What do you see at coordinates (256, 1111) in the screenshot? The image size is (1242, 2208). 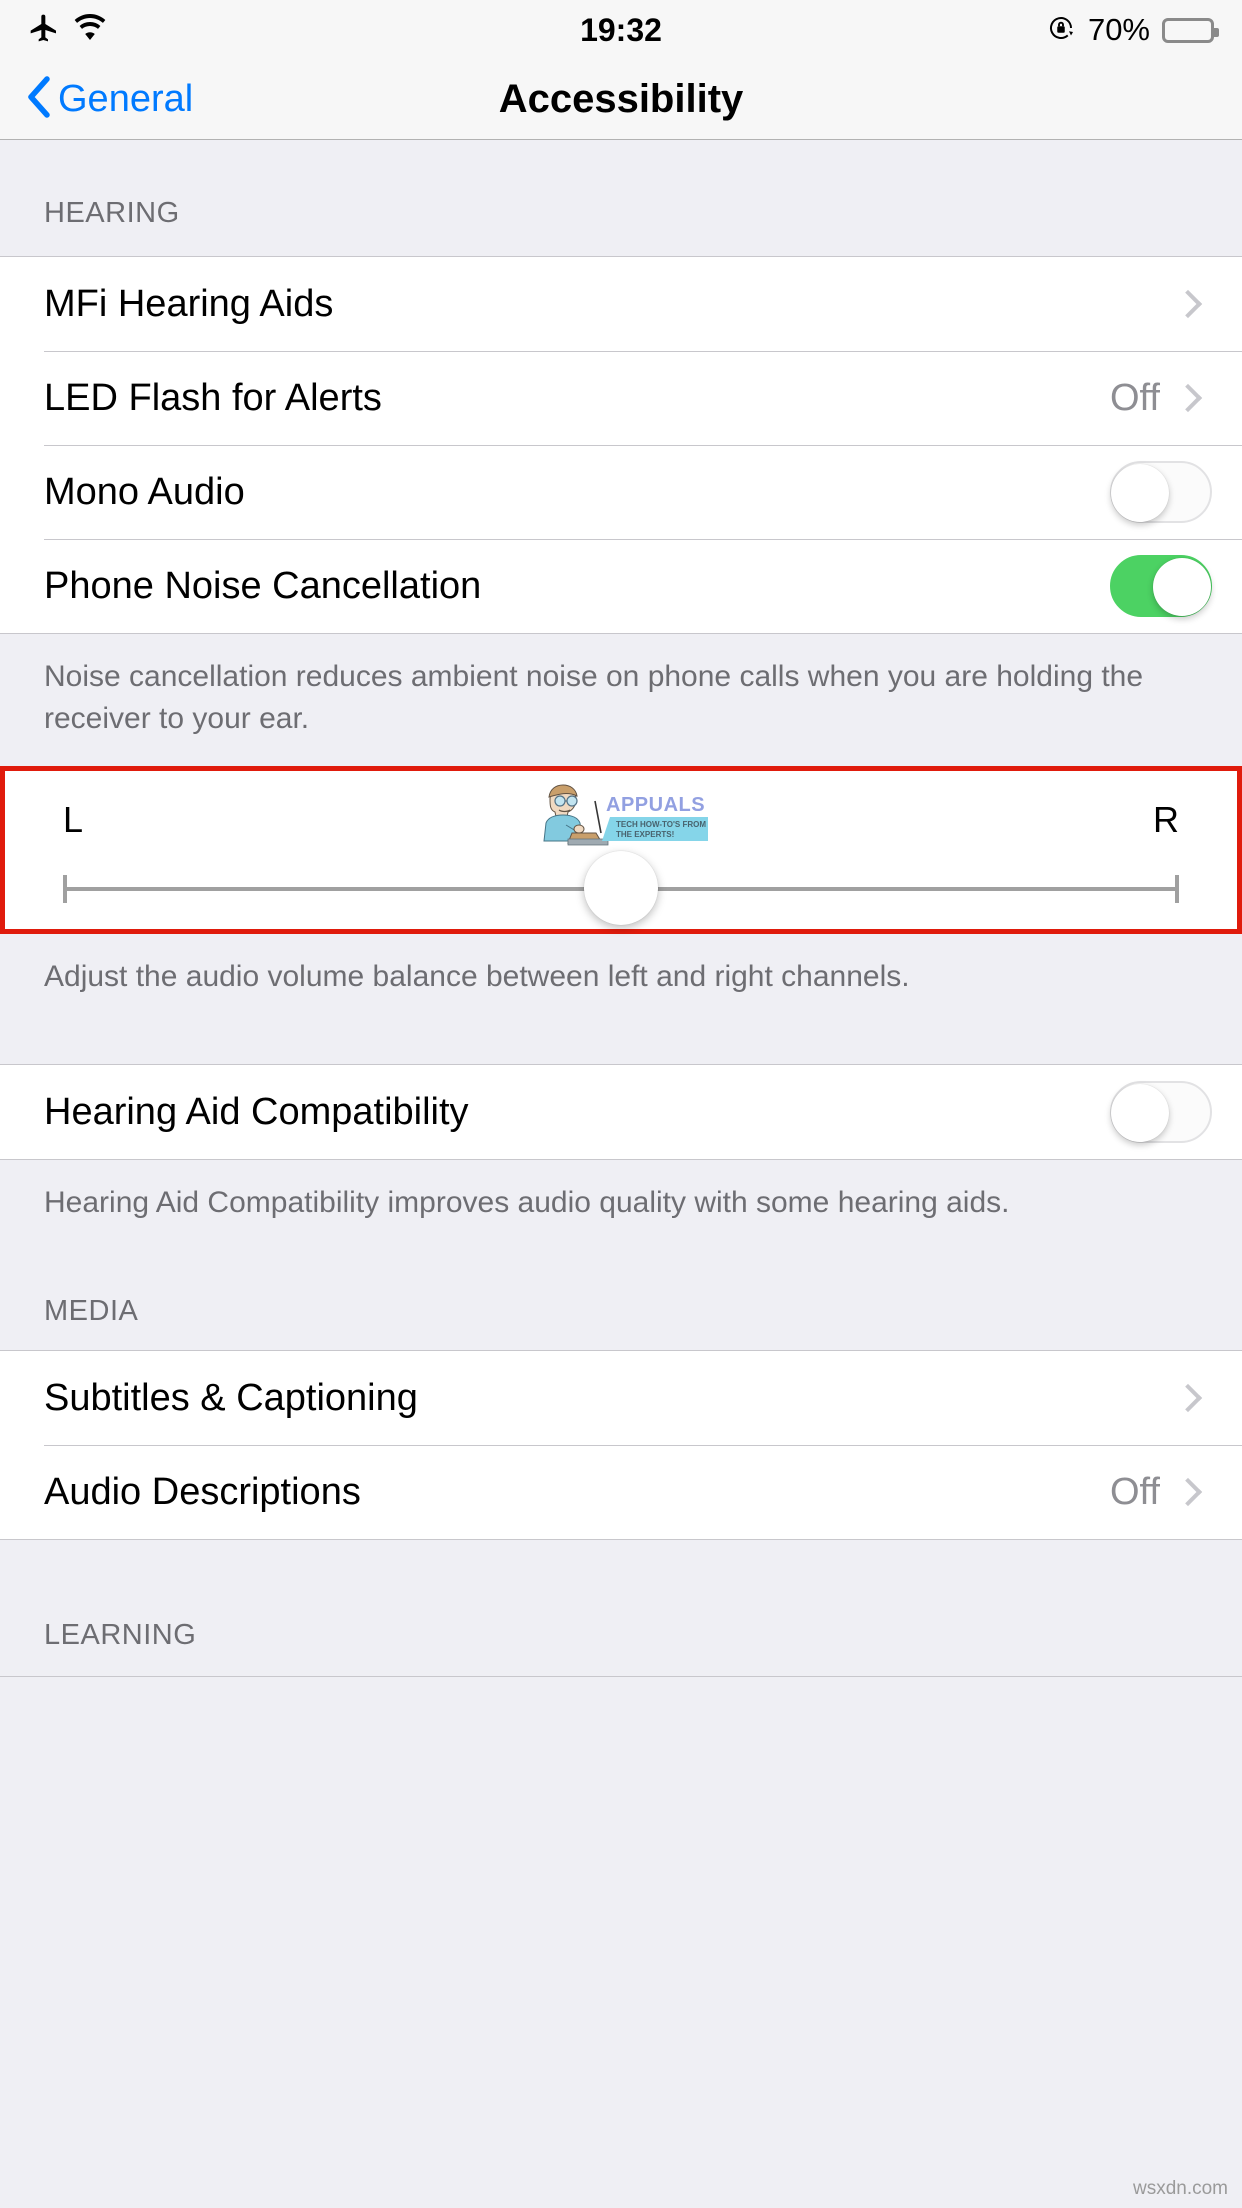 I see `row-label: Hearing Aid Compatibility` at bounding box center [256, 1111].